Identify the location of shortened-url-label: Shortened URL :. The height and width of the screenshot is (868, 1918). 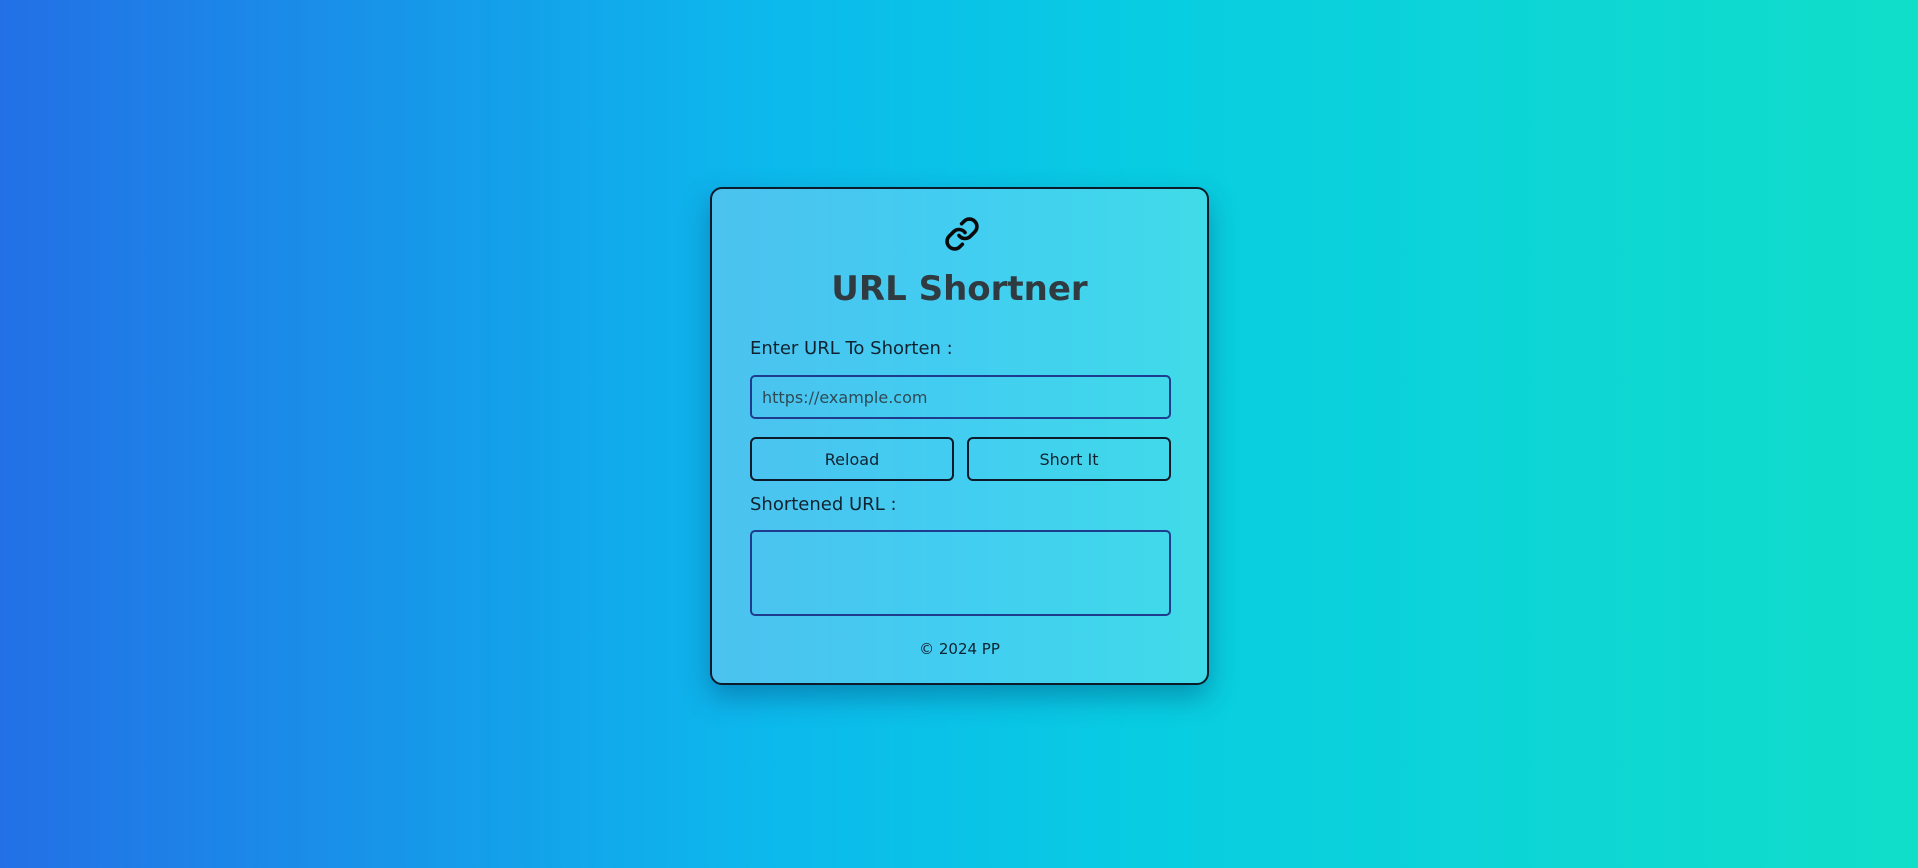
(823, 504).